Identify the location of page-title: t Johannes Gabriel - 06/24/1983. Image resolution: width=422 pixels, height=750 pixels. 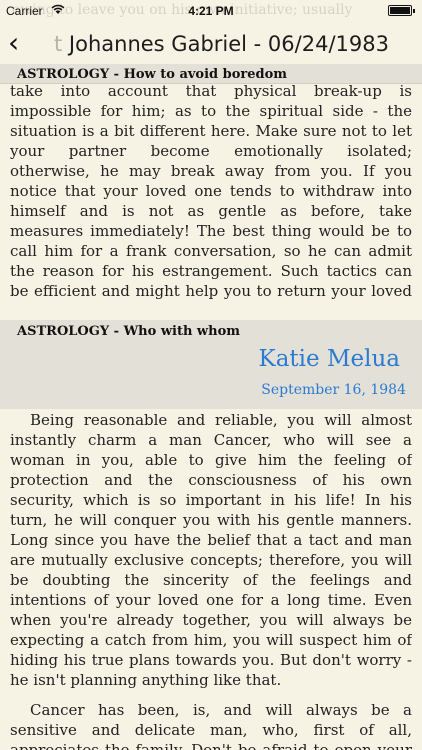
(234, 44).